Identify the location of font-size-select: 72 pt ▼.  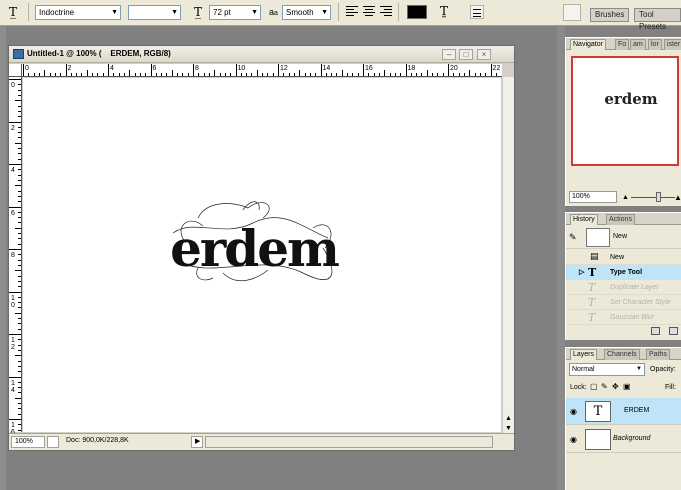
(235, 12).